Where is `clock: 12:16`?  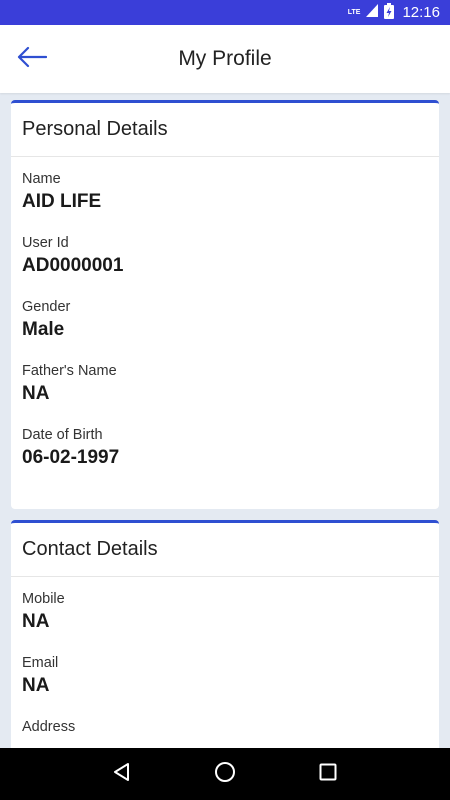 clock: 12:16 is located at coordinates (421, 12).